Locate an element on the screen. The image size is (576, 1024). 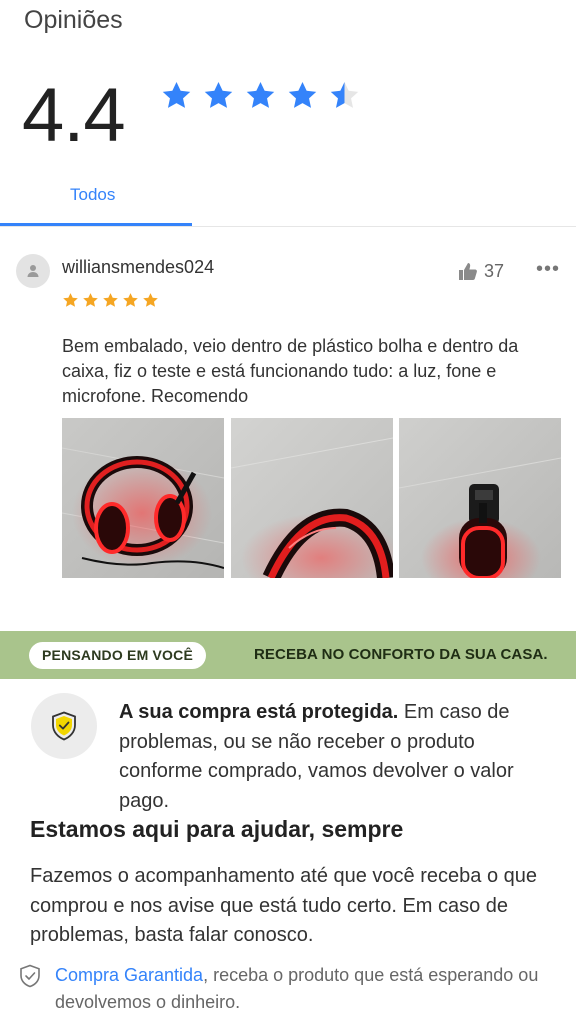
banner-text: RECEBA NO CONFORTO DA SUA CASA. is located at coordinates (401, 654).